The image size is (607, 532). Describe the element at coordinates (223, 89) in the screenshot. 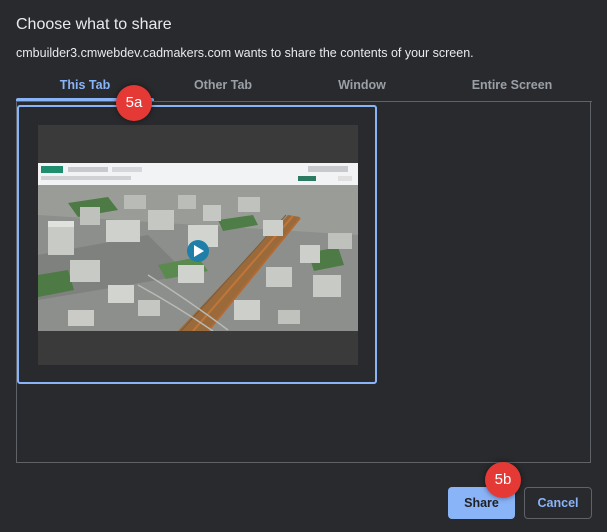

I see `tab-other-tab: Other Tab` at that location.